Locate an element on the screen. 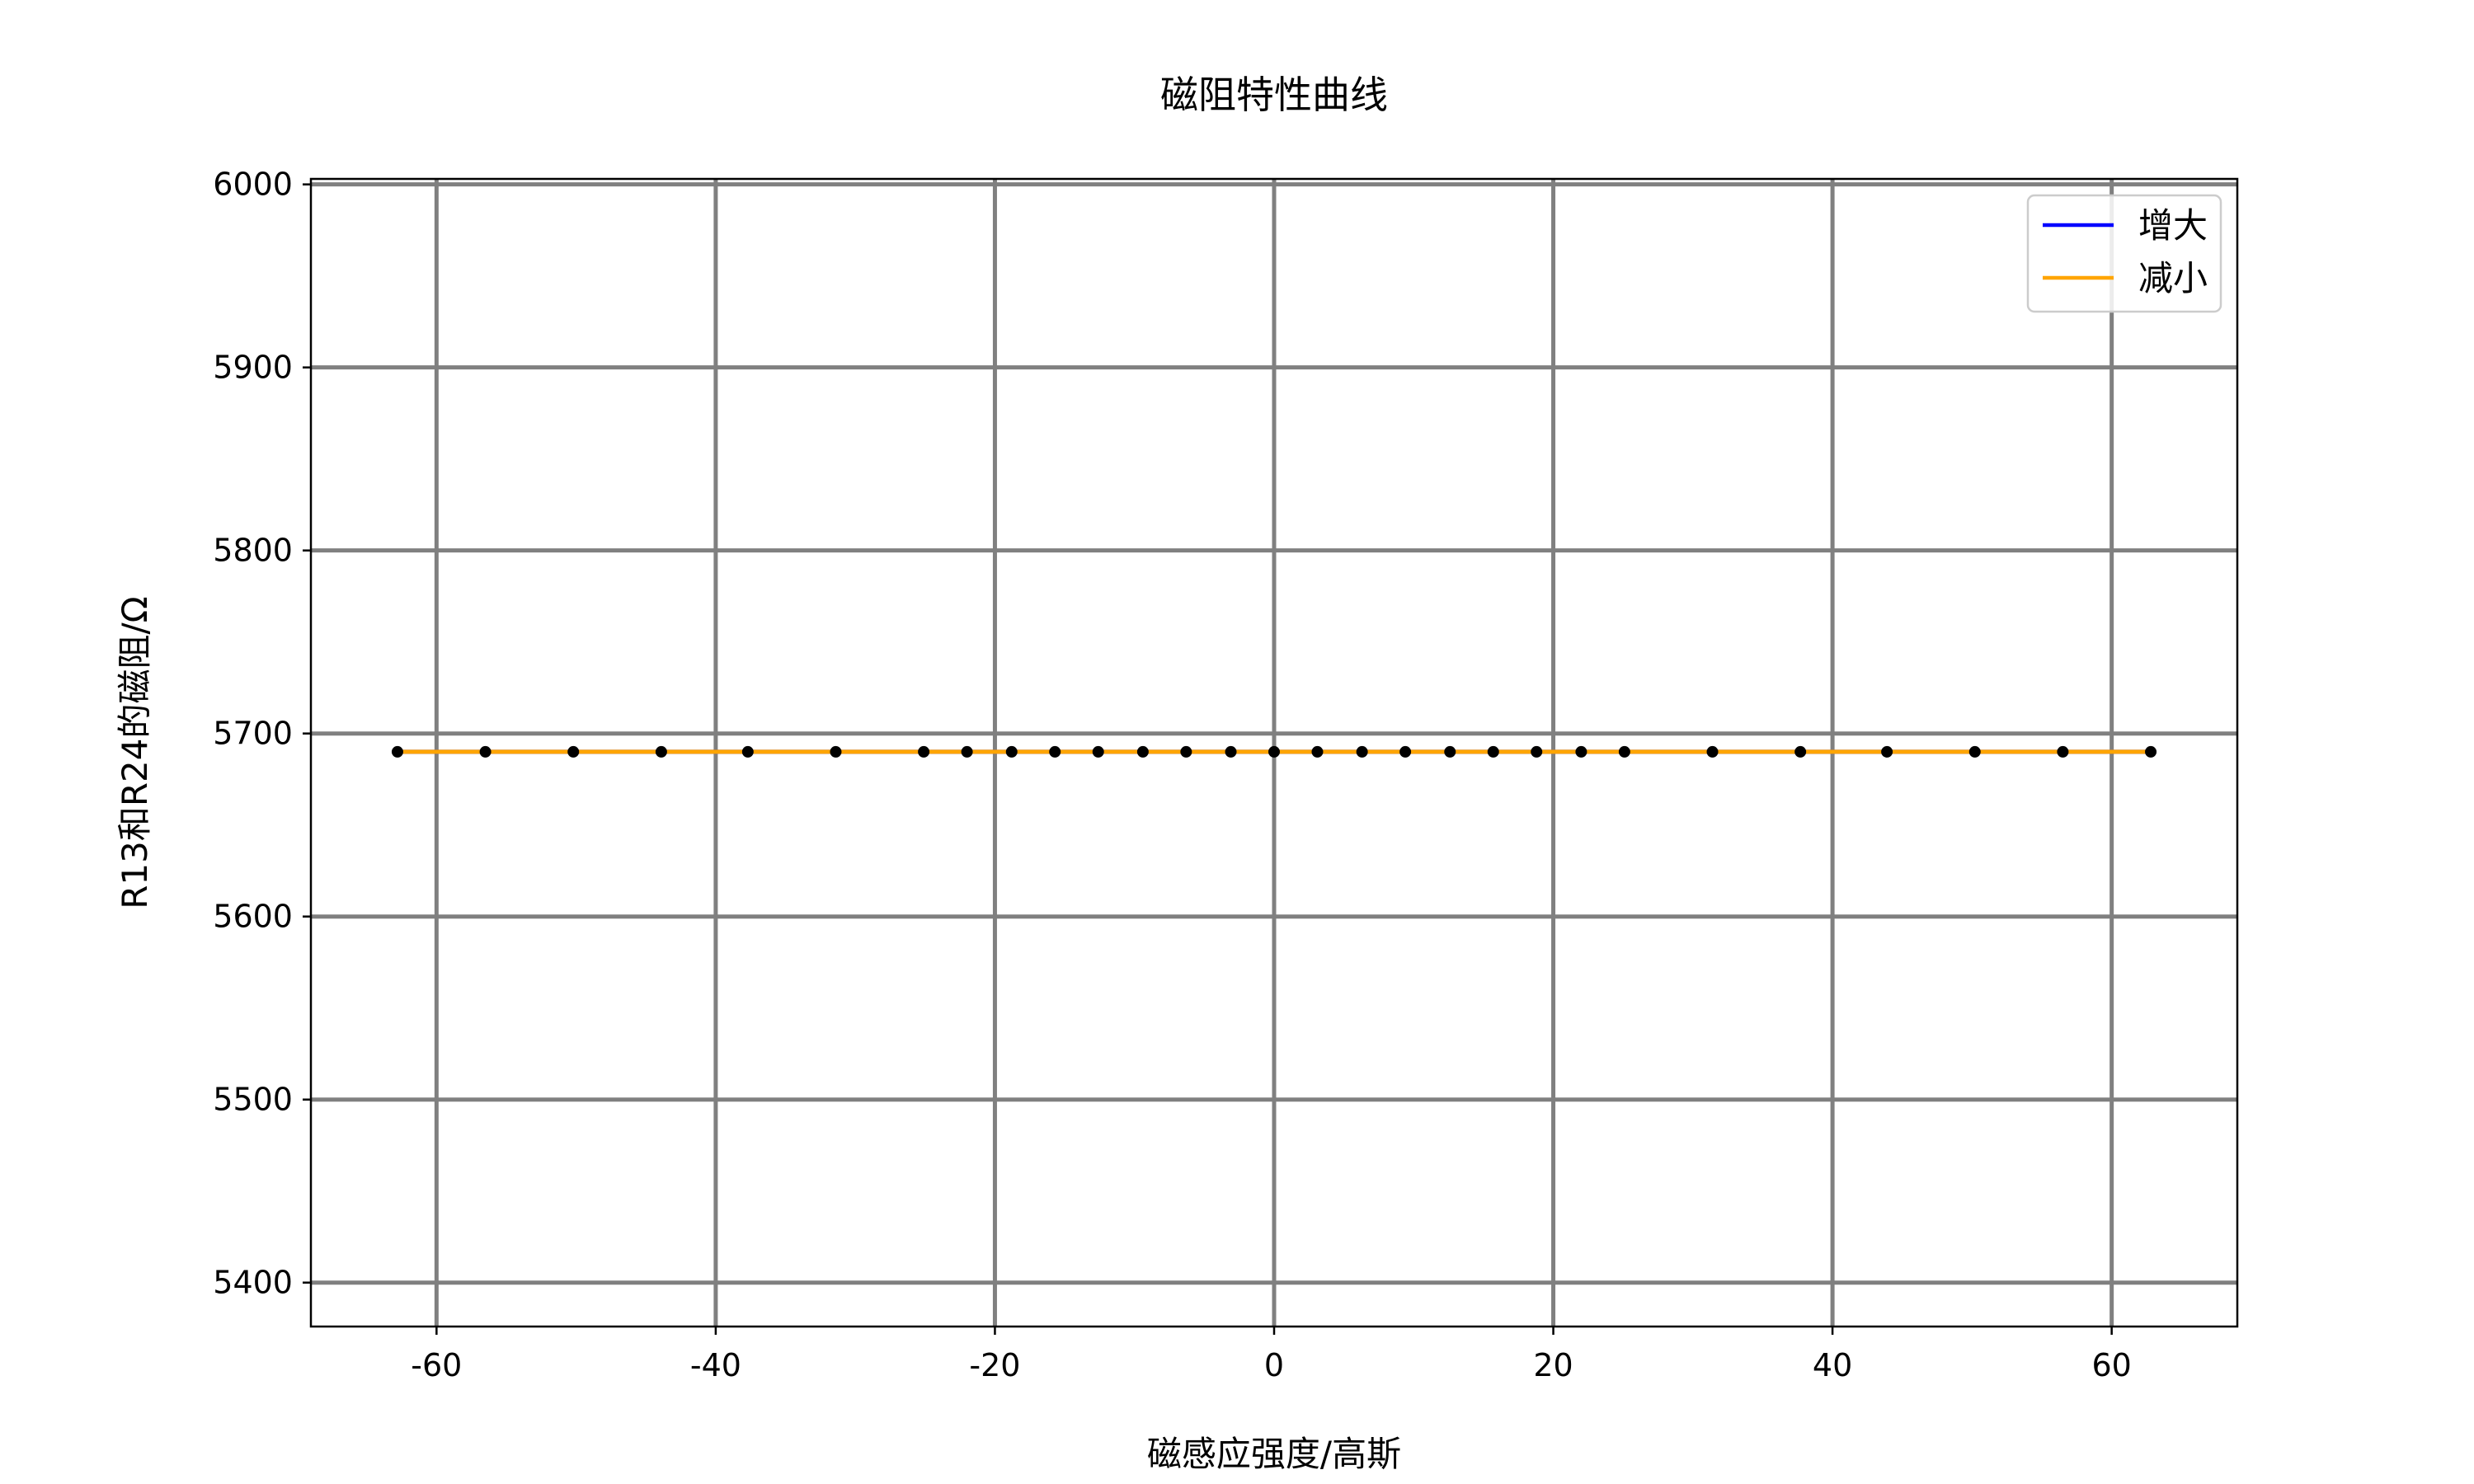  y-tick-label: 6000 is located at coordinates (253, 185).